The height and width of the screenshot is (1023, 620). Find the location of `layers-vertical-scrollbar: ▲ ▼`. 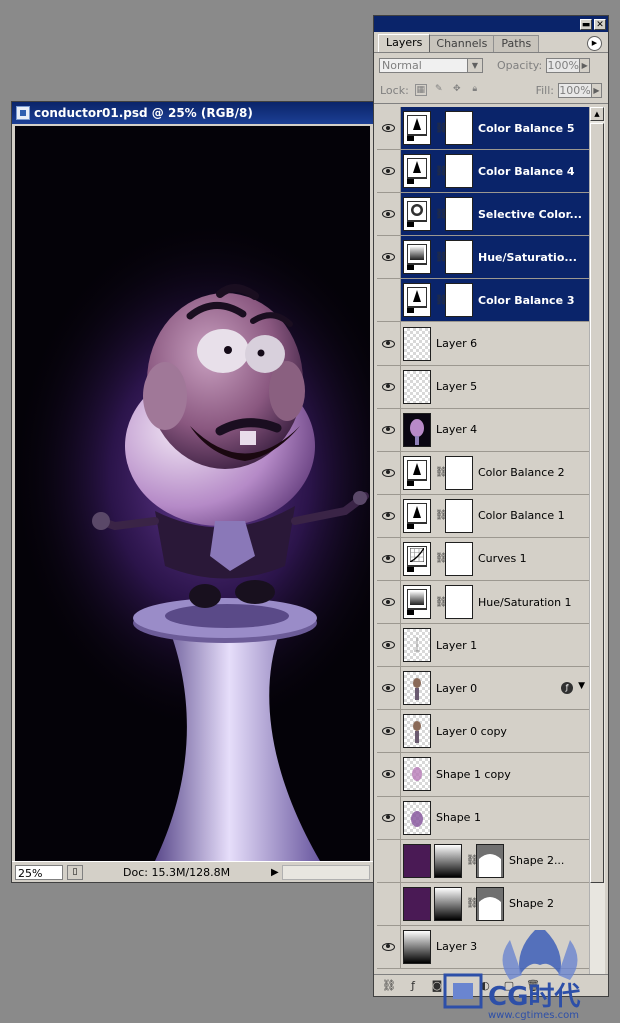

layers-vertical-scrollbar: ▲ ▼ is located at coordinates (597, 548).